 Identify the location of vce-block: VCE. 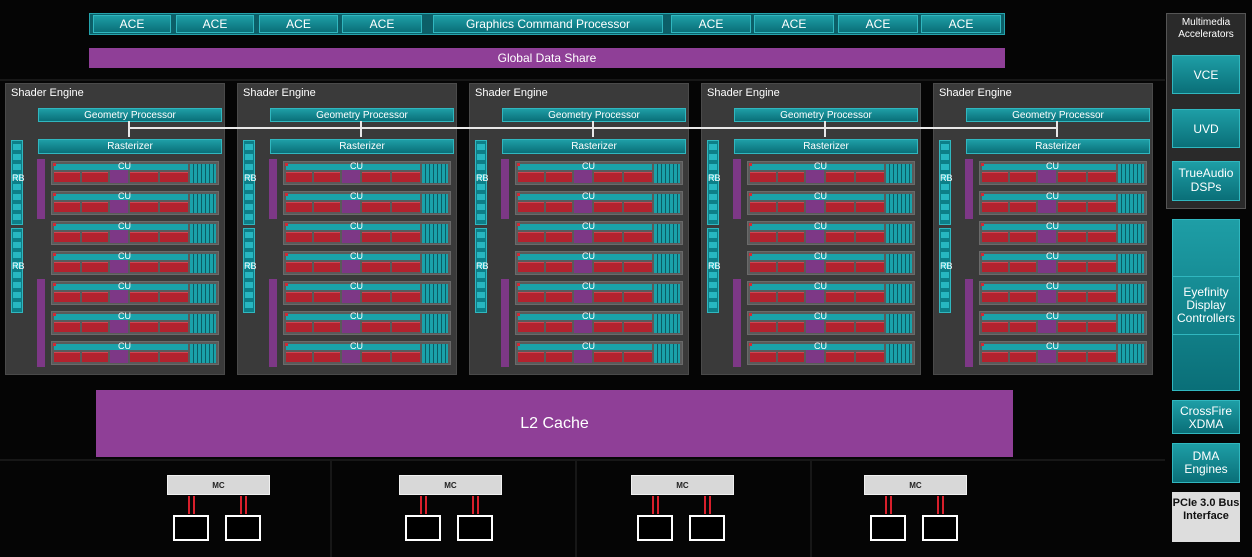
(1206, 74).